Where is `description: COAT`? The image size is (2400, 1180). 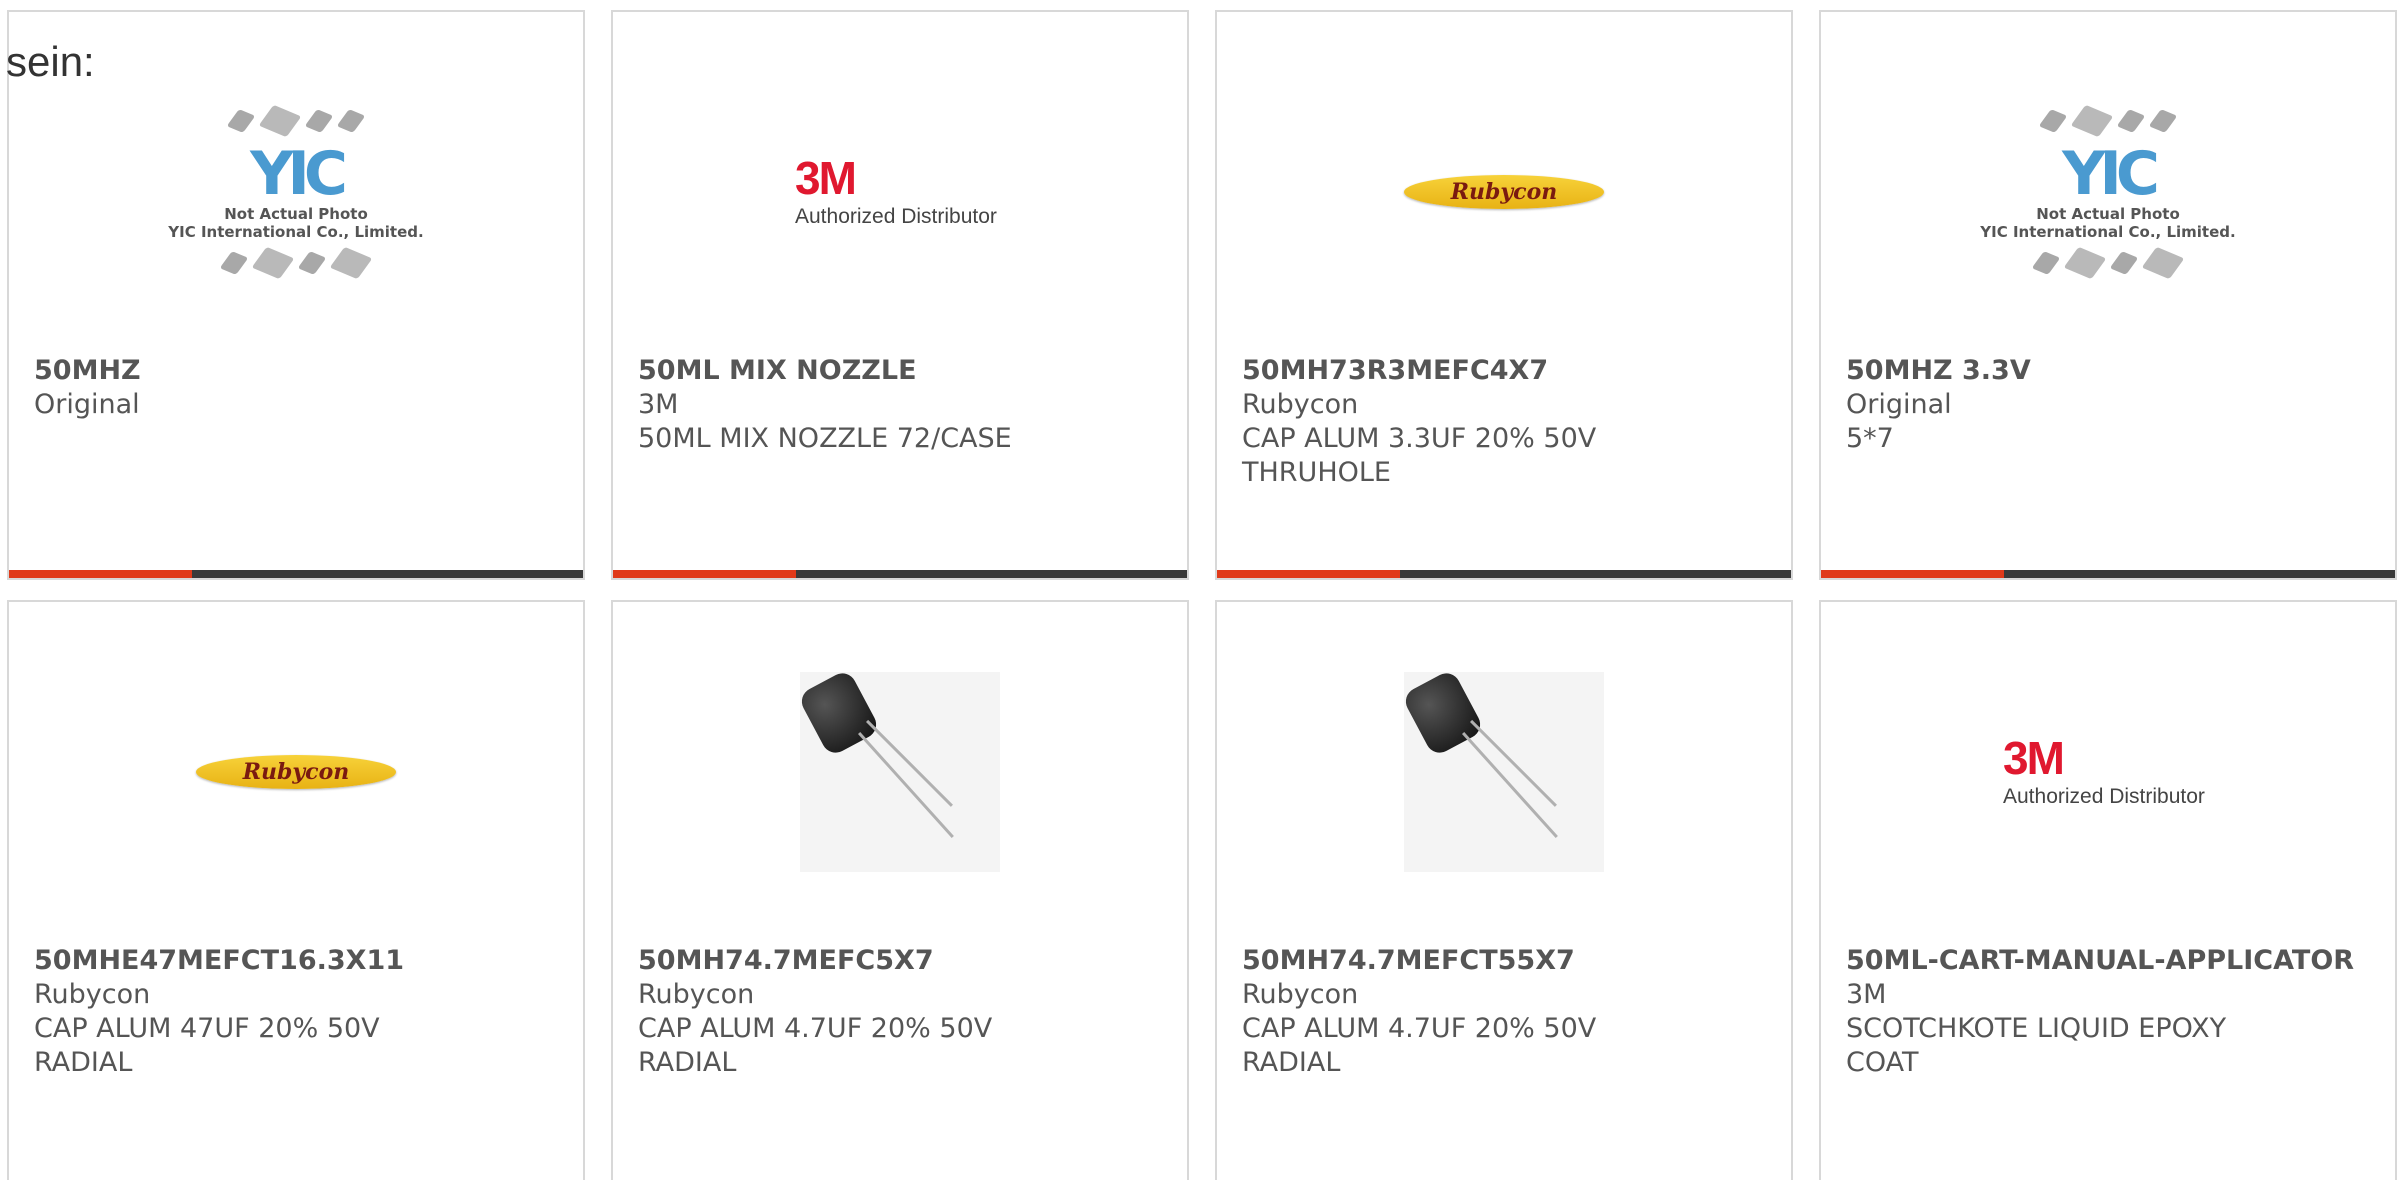
description: COAT is located at coordinates (1882, 1062).